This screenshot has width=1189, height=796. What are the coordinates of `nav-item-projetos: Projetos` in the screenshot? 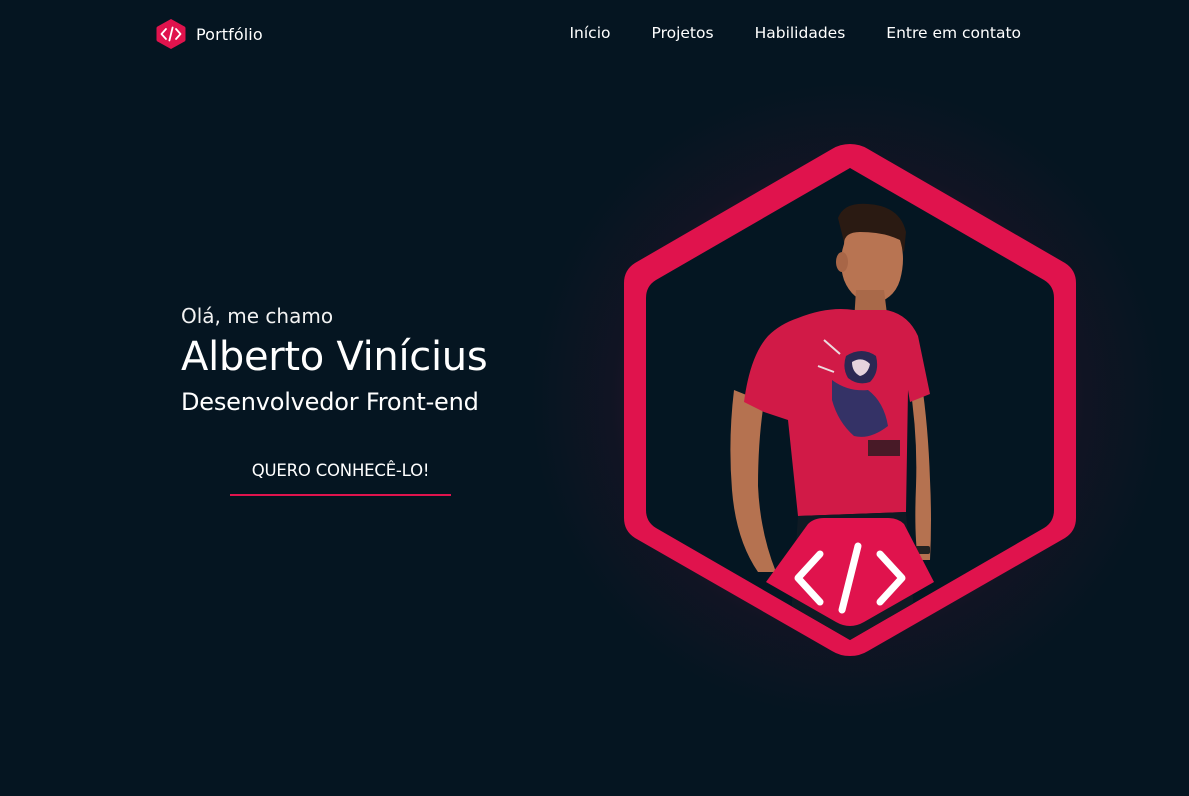 It's located at (683, 33).